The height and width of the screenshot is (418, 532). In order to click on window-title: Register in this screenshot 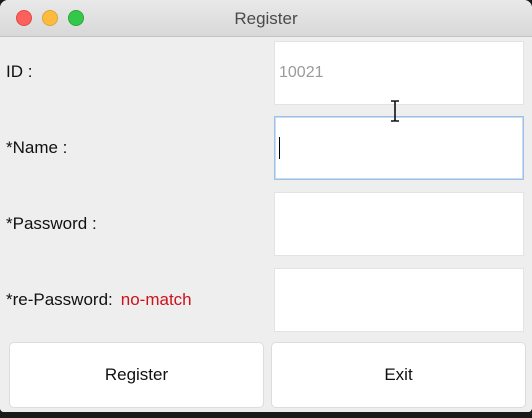, I will do `click(266, 18)`.